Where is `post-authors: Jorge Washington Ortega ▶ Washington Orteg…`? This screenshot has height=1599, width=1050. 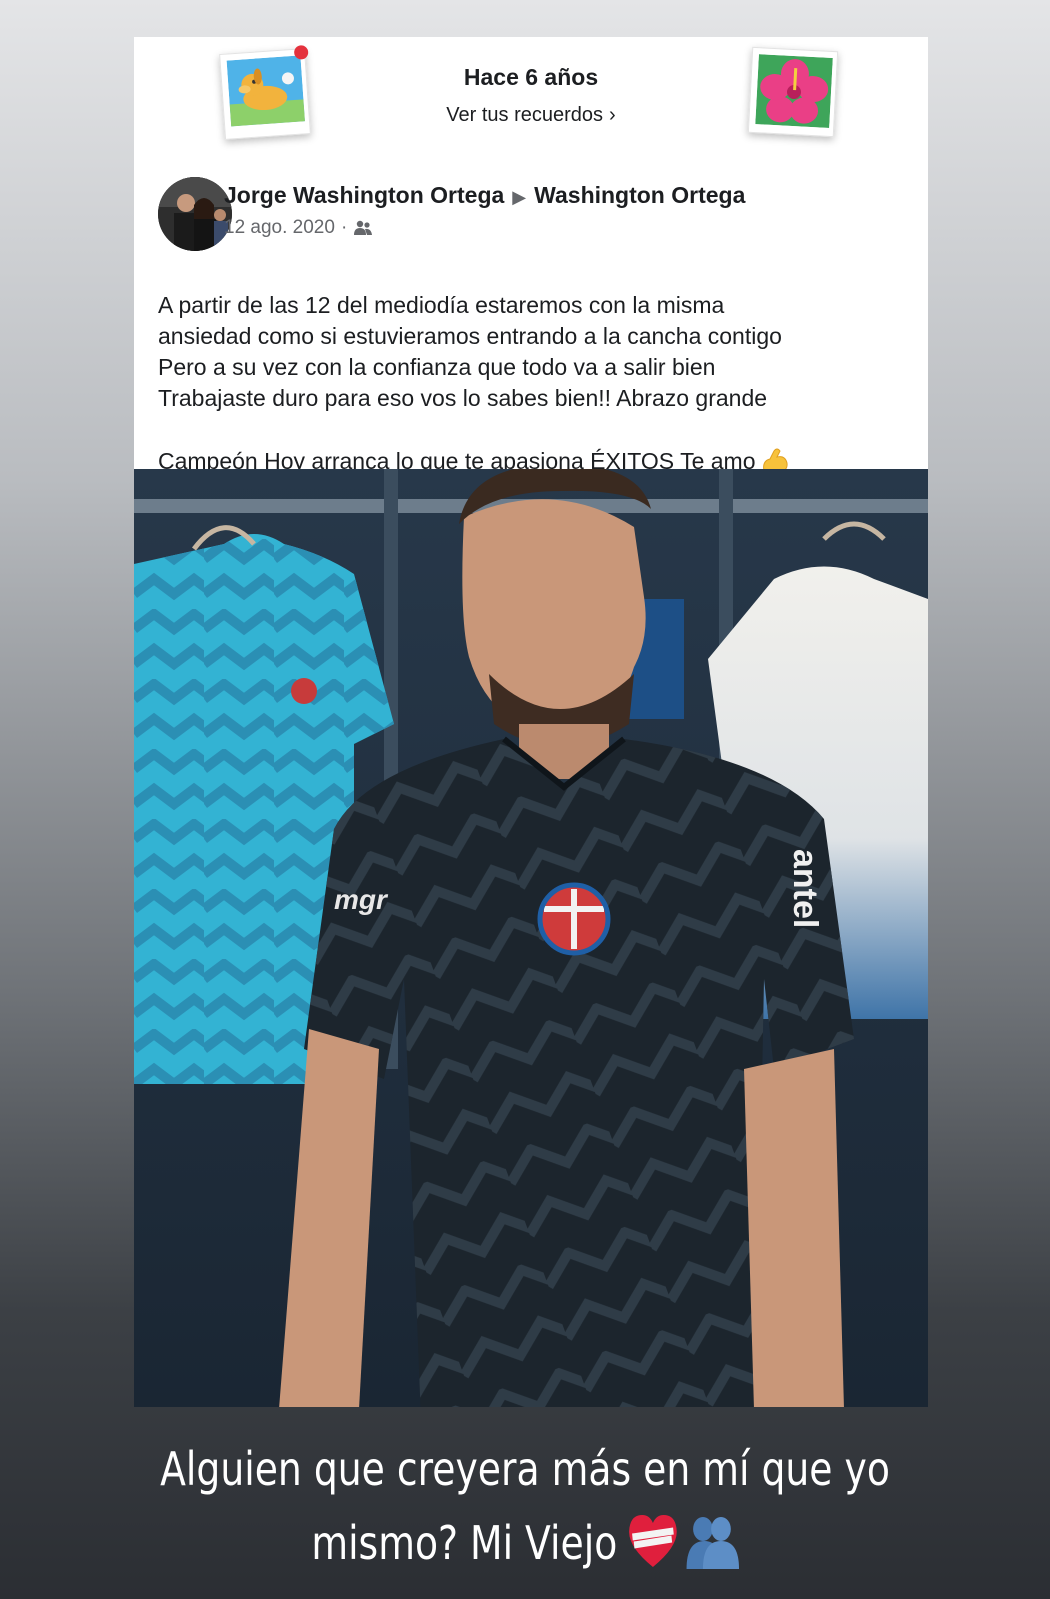
post-authors: Jorge Washington Ortega ▶ Washington Orteg… is located at coordinates (484, 195).